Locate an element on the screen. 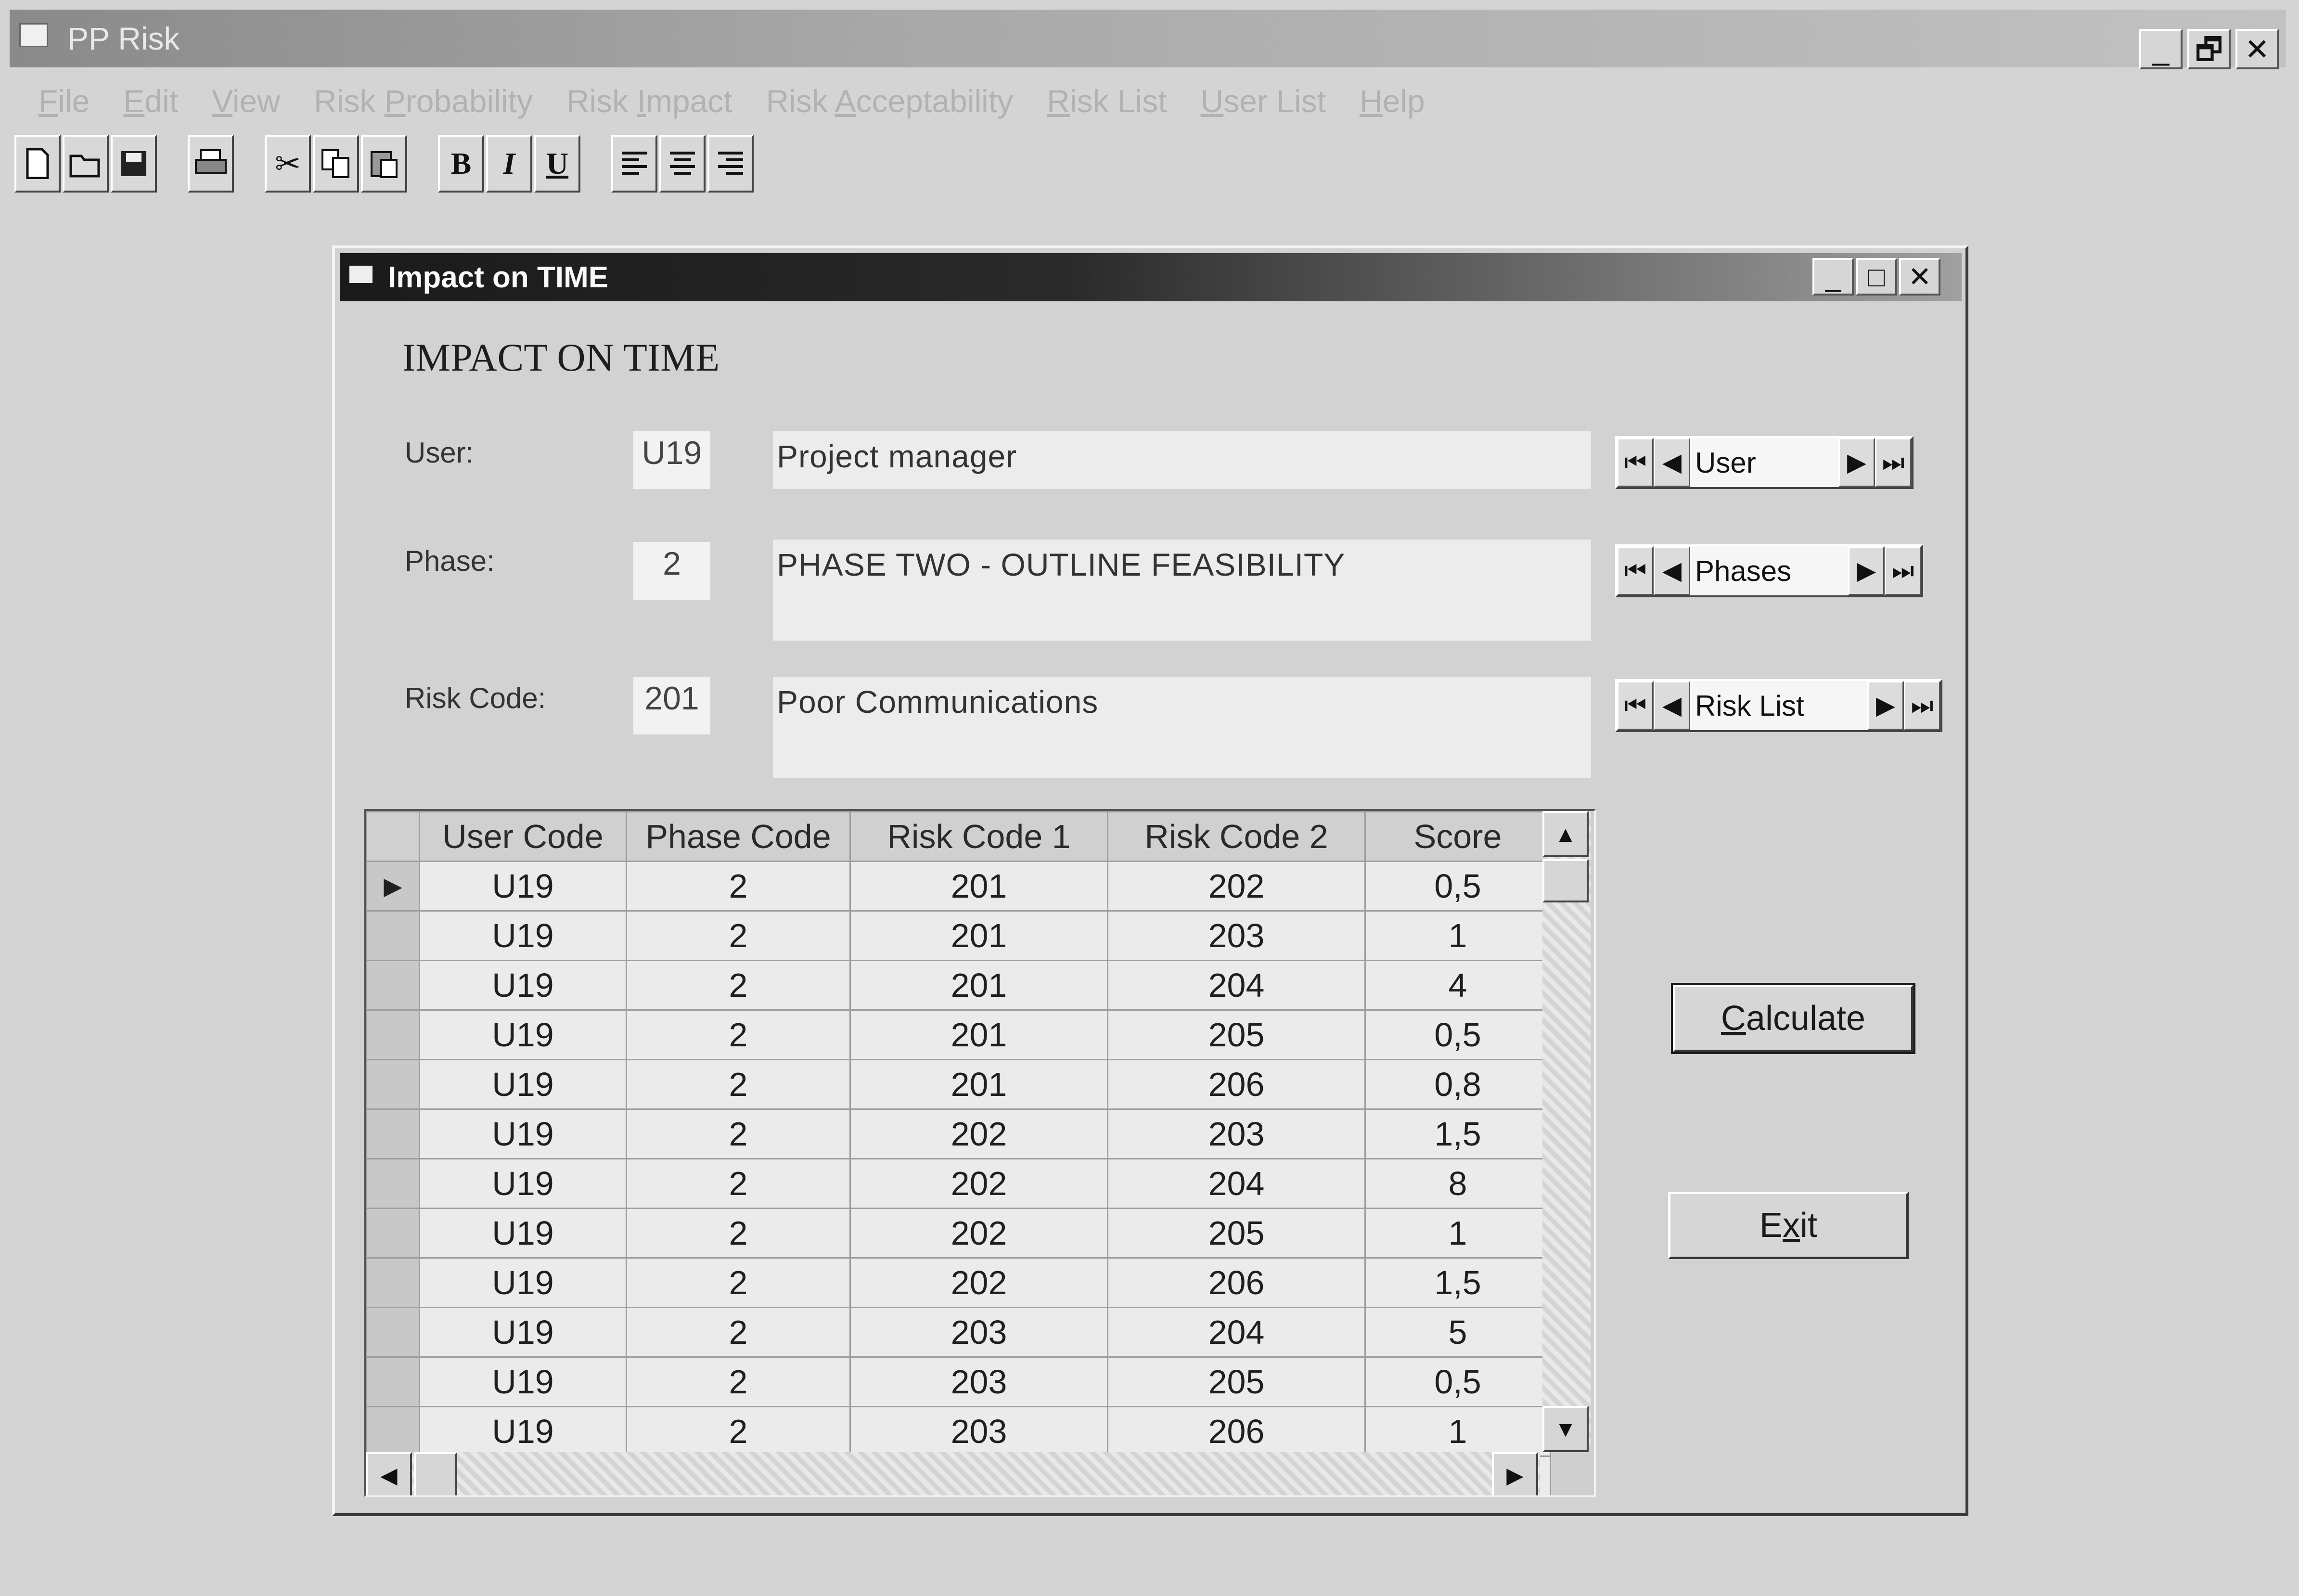 This screenshot has height=1596, width=2299. table-cell: 4 is located at coordinates (1457, 986).